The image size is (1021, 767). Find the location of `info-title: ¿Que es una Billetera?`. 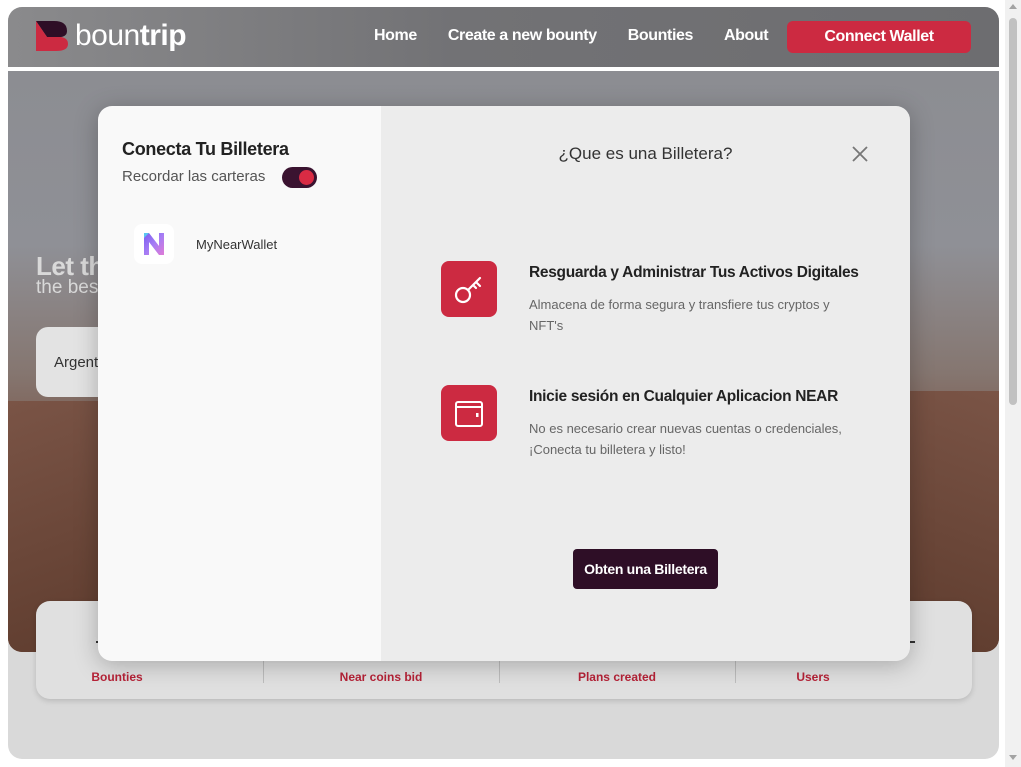

info-title: ¿Que es una Billetera? is located at coordinates (645, 153).